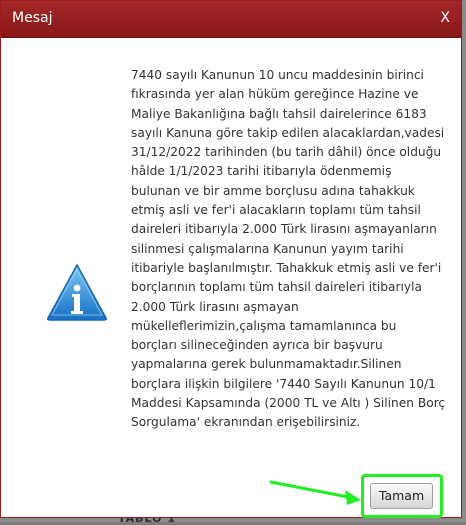 This screenshot has height=525, width=466. I want to click on dialog-title: Mesaj, so click(32, 18).